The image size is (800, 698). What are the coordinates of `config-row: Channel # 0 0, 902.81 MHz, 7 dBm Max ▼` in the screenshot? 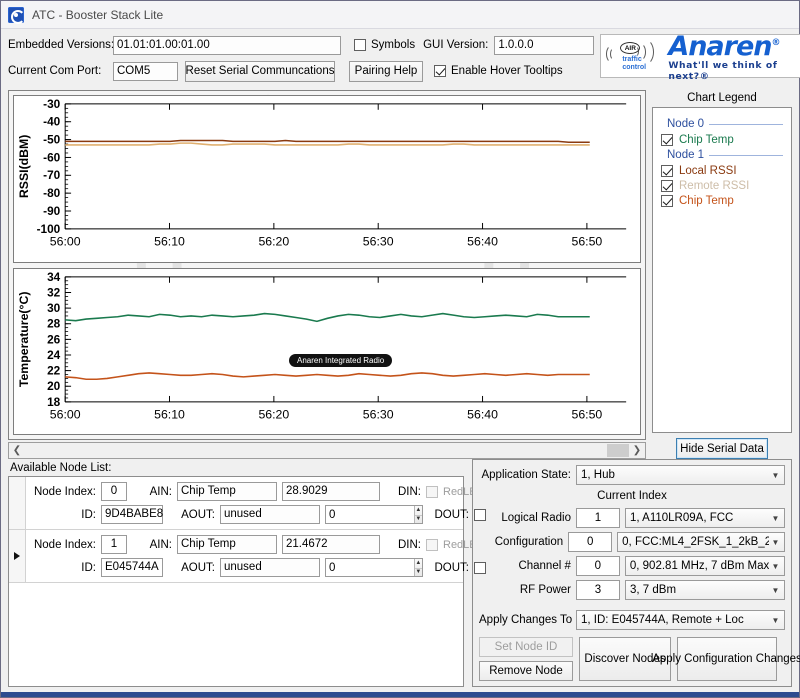 It's located at (632, 566).